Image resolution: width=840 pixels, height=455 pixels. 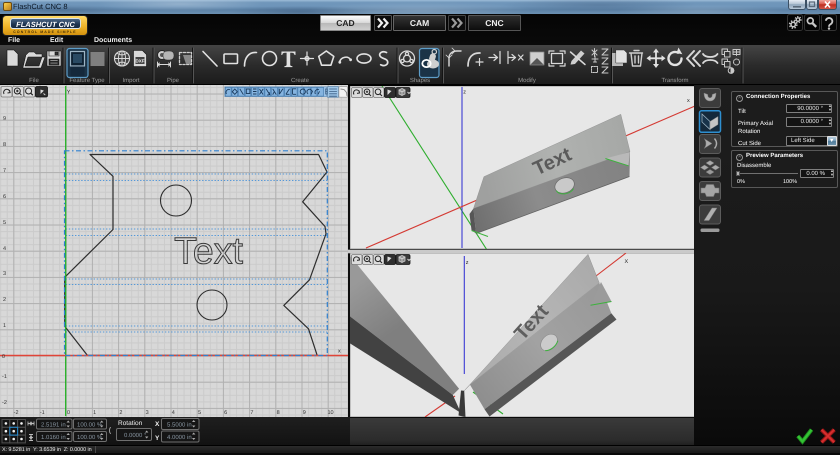 What do you see at coordinates (527, 80) in the screenshot?
I see `svg-text: Modify` at bounding box center [527, 80].